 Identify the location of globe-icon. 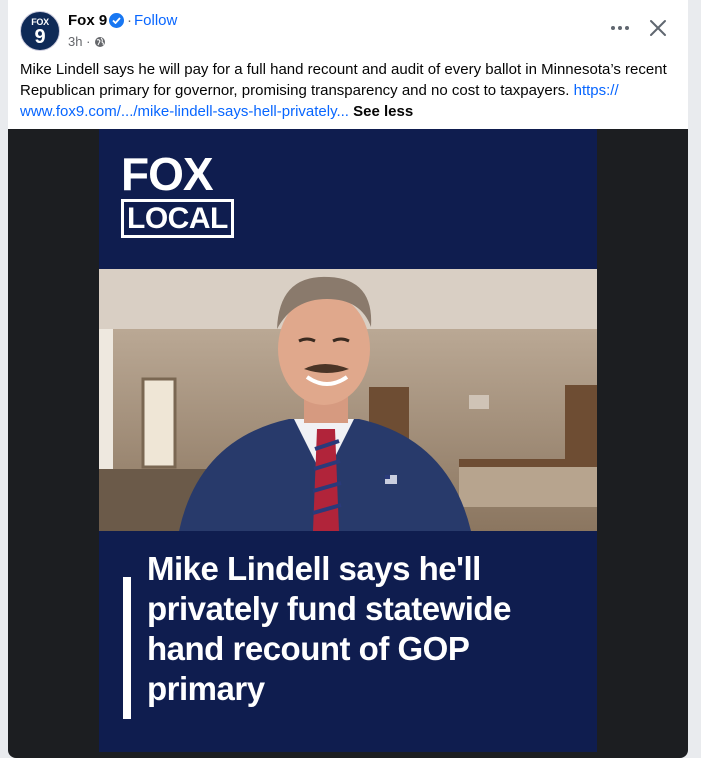
(100, 42).